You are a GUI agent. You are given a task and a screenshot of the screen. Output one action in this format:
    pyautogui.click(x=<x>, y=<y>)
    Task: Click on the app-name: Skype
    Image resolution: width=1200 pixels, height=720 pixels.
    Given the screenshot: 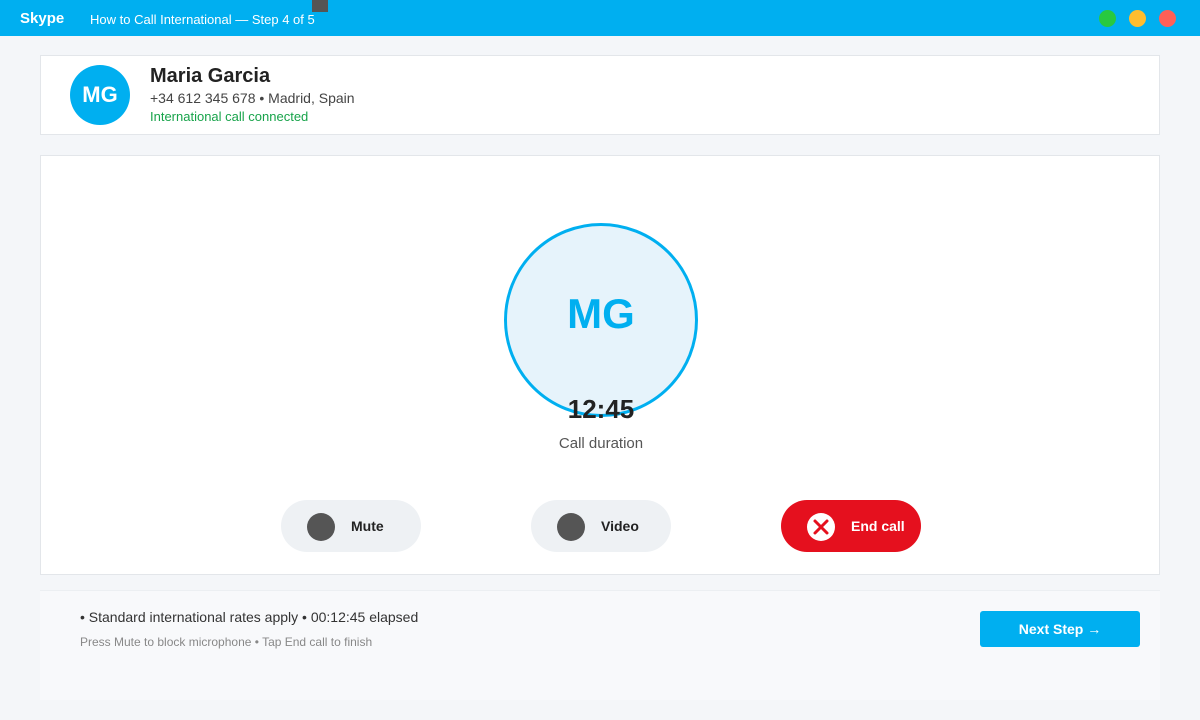 What is the action you would take?
    pyautogui.click(x=42, y=18)
    